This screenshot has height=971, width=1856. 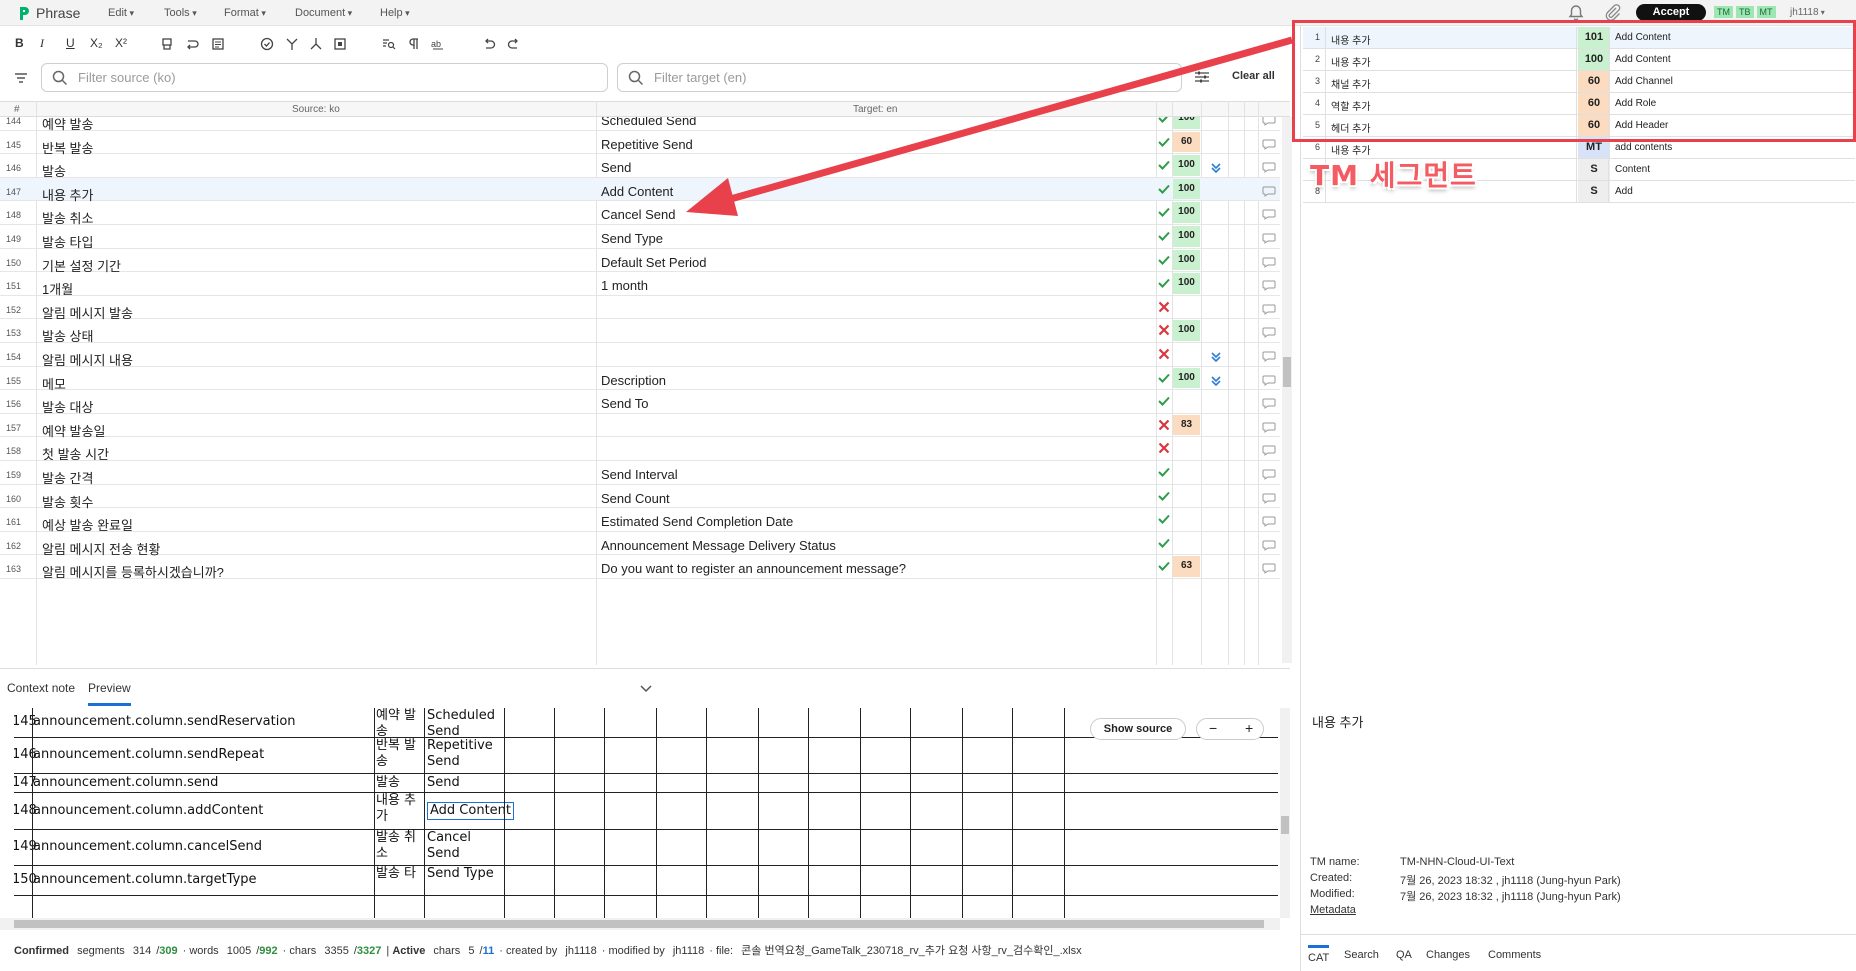 What do you see at coordinates (1448, 955) in the screenshot?
I see `tab-changes: Changes` at bounding box center [1448, 955].